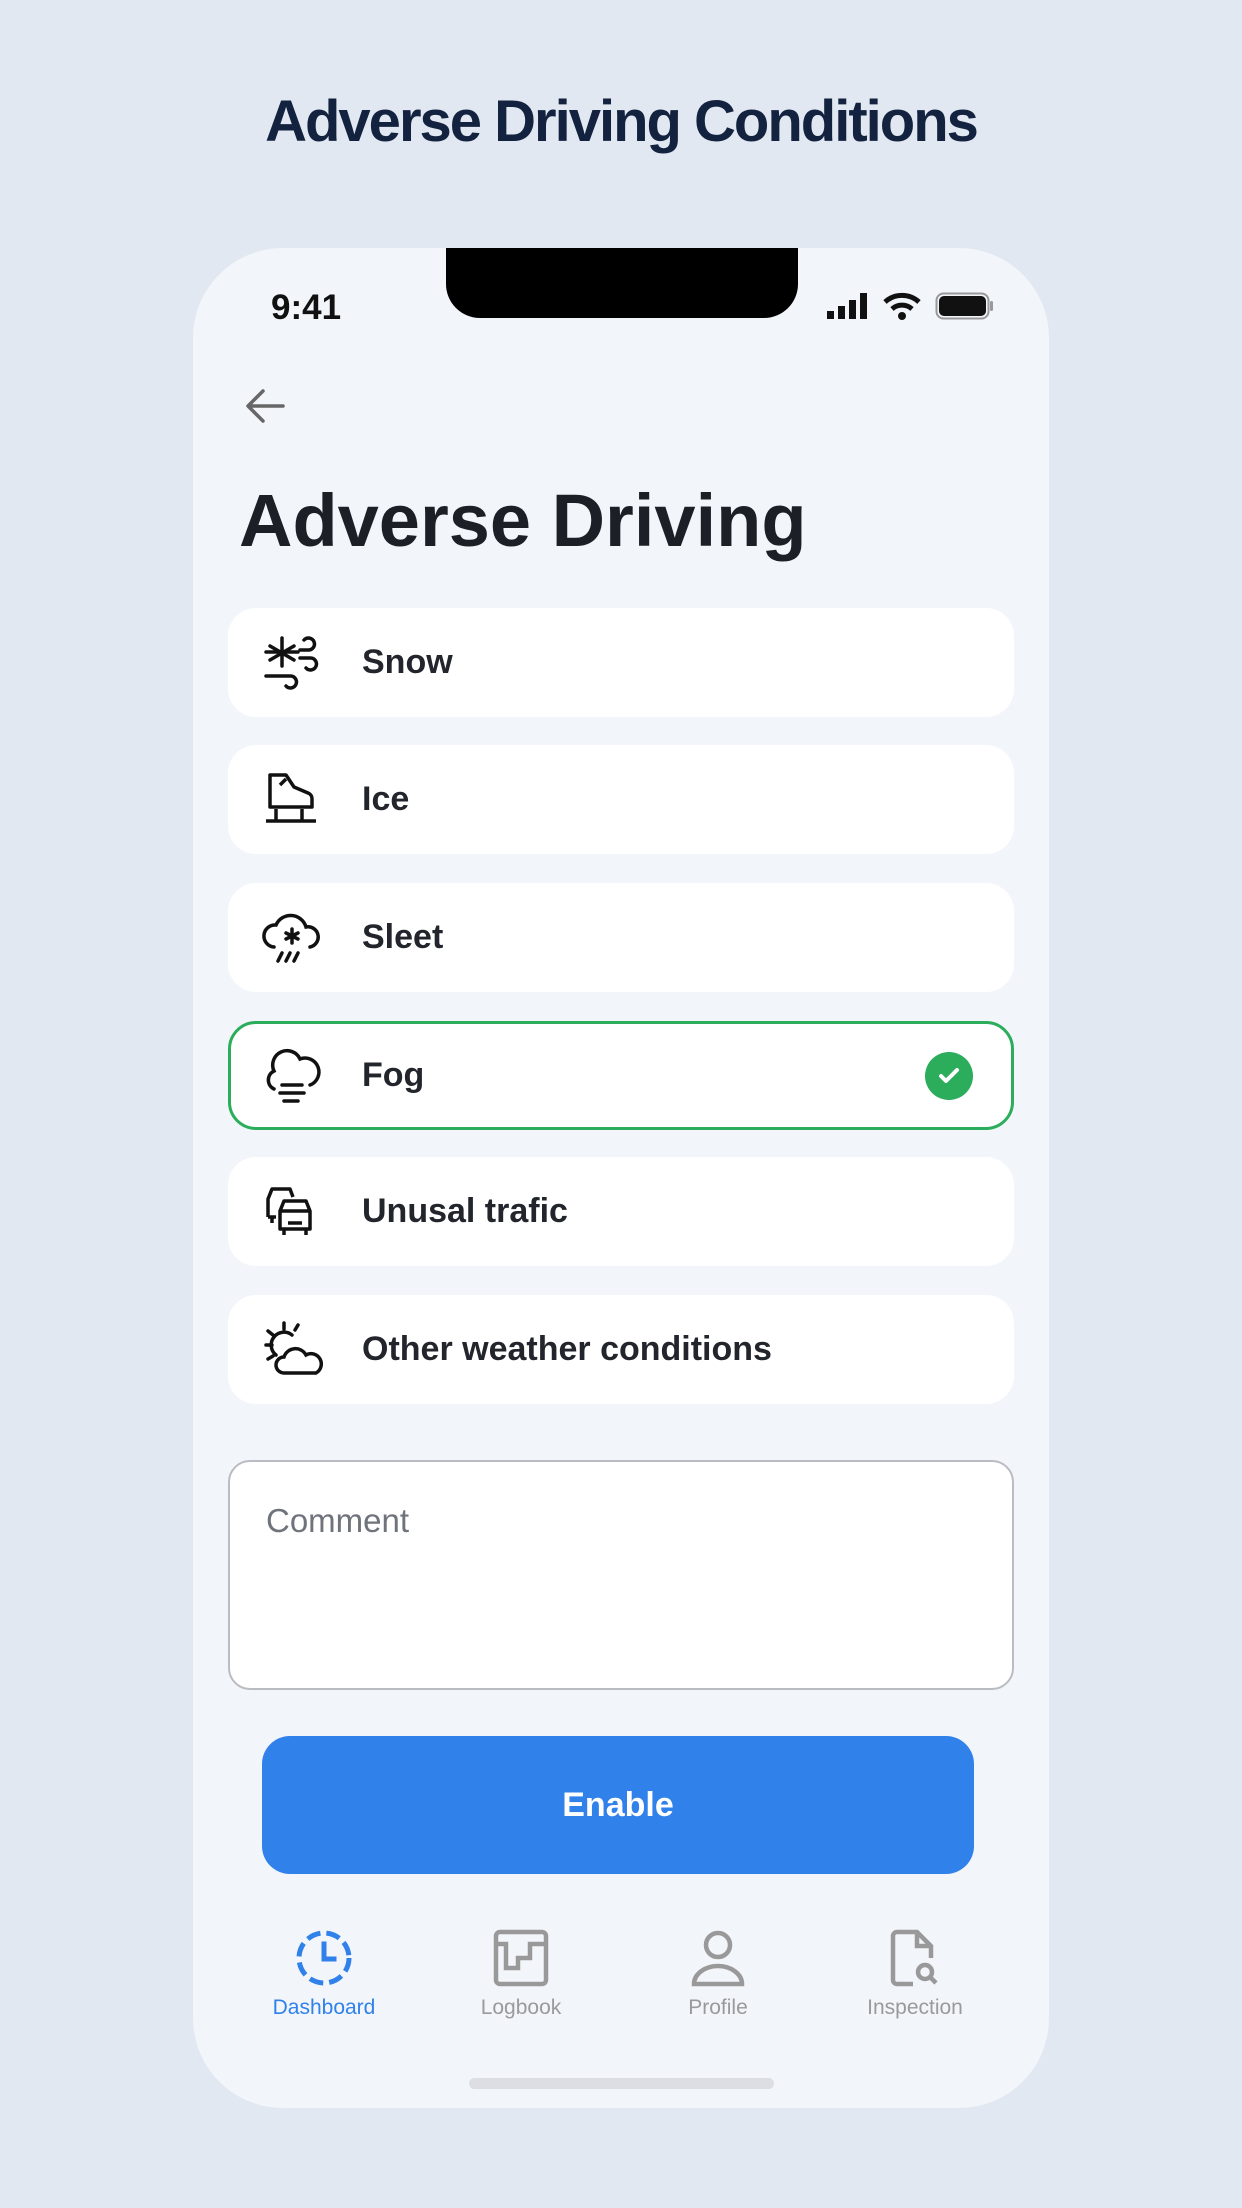  What do you see at coordinates (847, 306) in the screenshot?
I see `signal-icon` at bounding box center [847, 306].